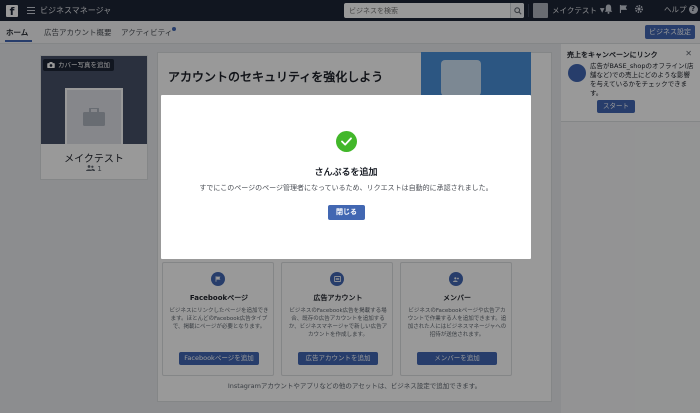  Describe the element at coordinates (346, 173) in the screenshot. I see `dialog-title: さんぷるを追加` at that location.